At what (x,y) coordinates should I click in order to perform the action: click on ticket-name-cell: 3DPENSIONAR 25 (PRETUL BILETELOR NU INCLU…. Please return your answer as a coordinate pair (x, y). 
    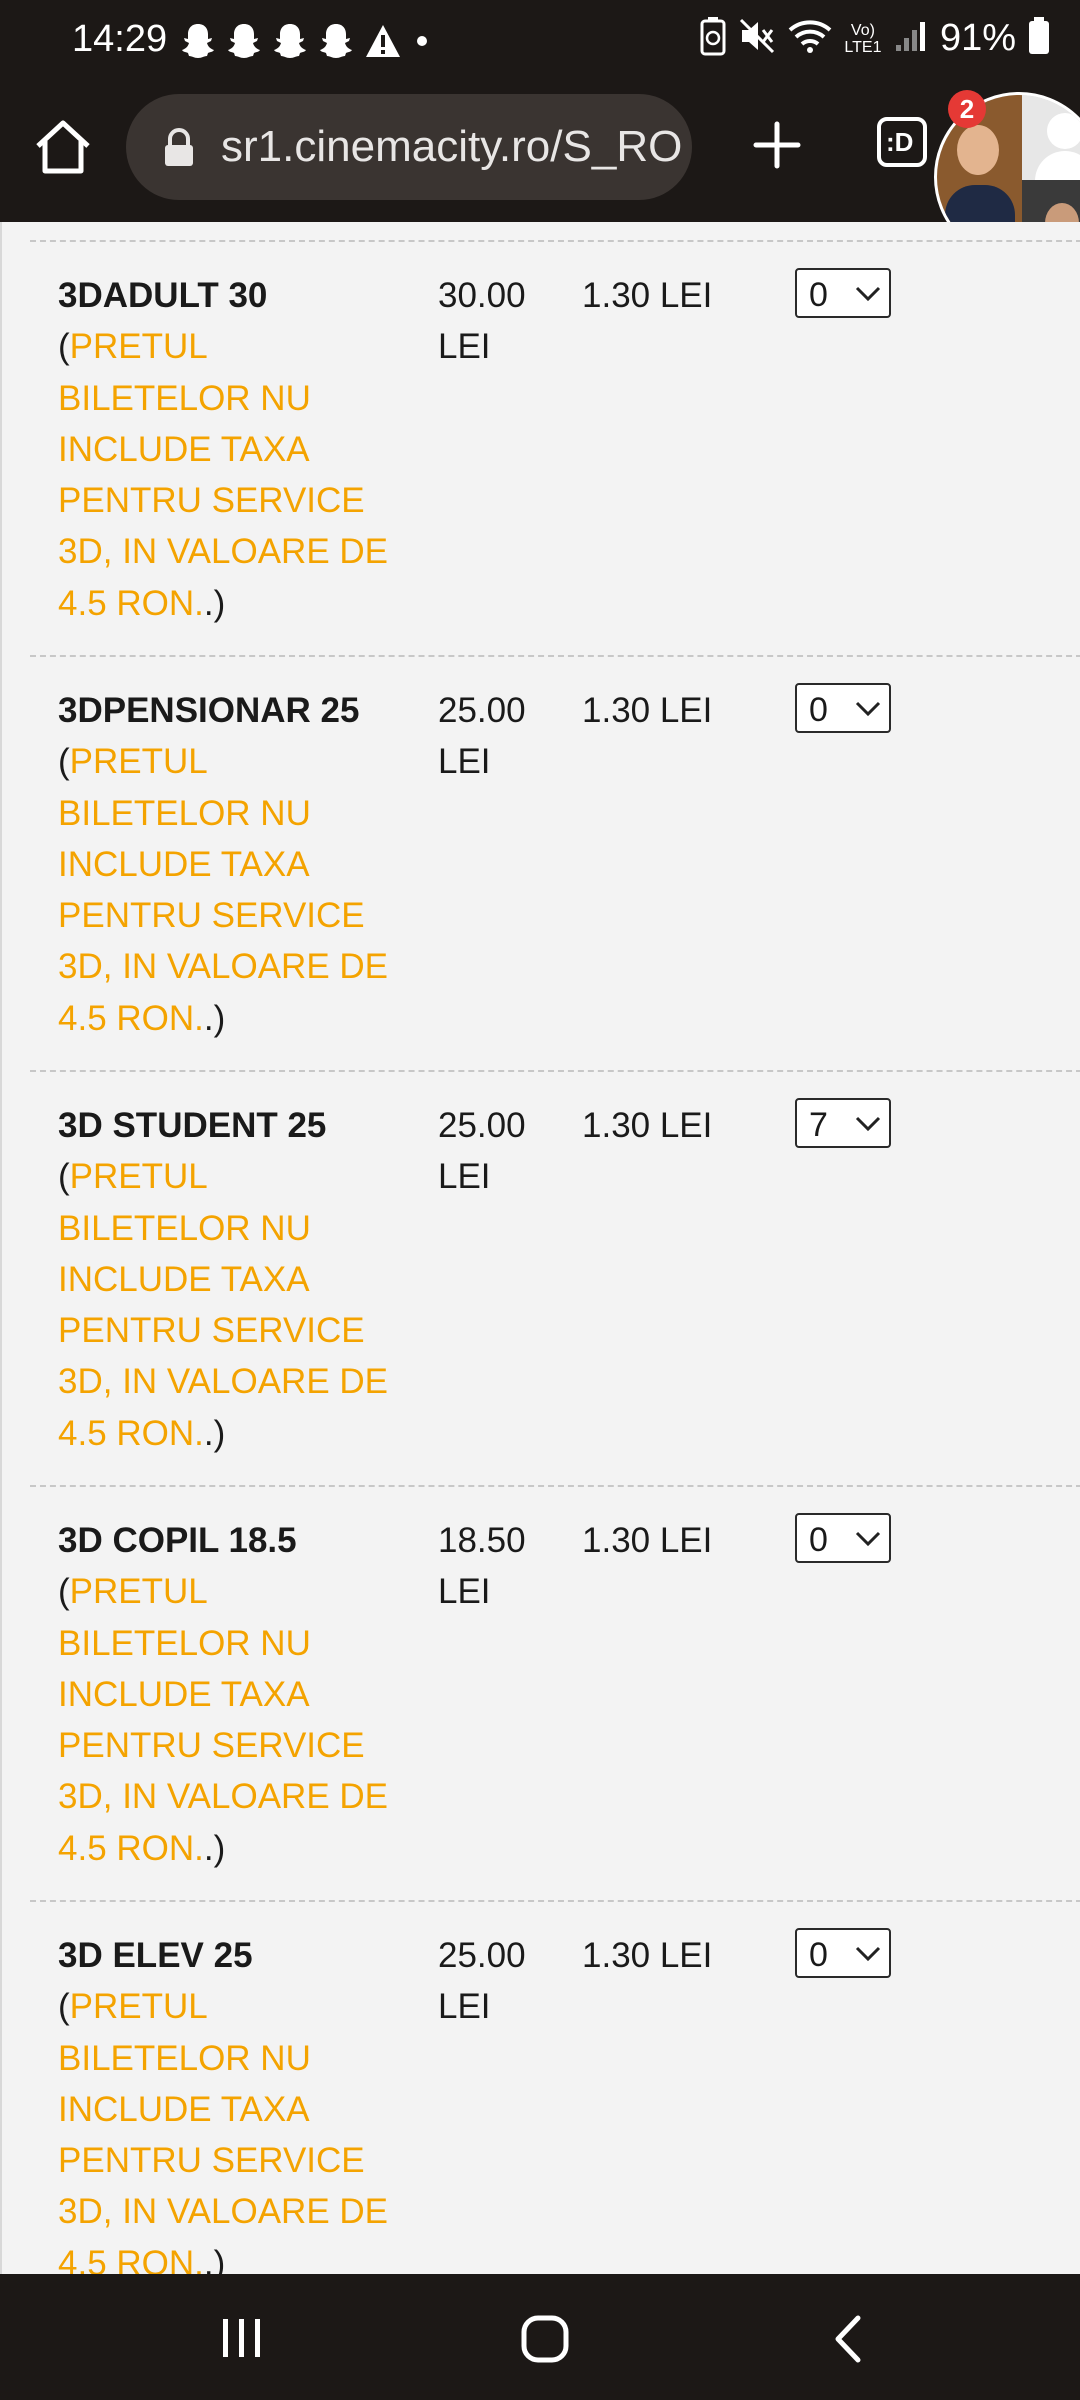
    Looking at the image, I should click on (223, 864).